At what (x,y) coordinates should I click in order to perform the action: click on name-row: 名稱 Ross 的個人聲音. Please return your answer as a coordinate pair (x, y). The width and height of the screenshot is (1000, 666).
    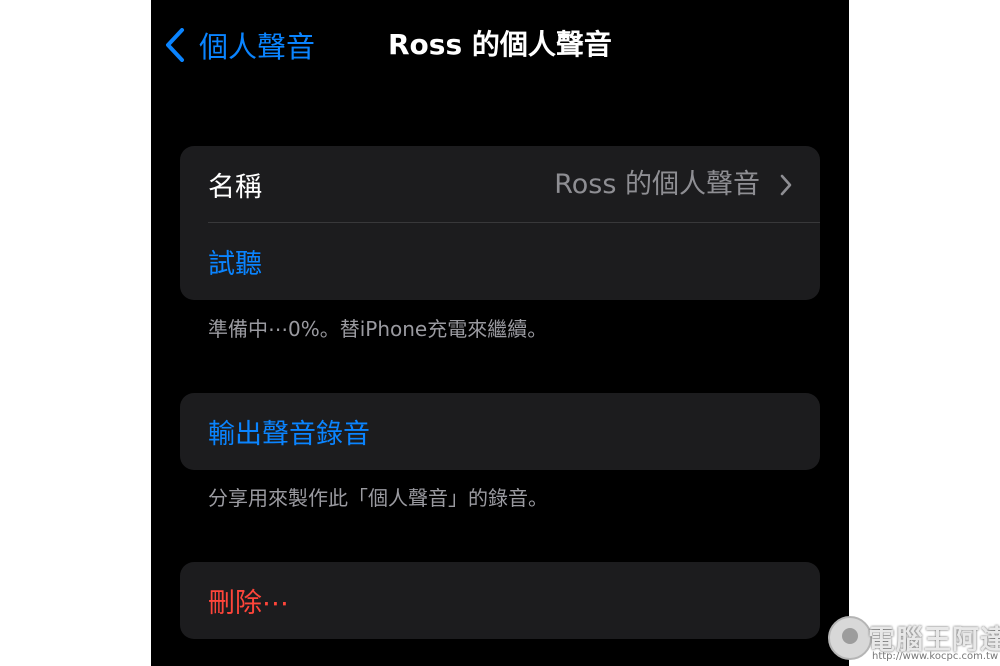
    Looking at the image, I should click on (500, 184).